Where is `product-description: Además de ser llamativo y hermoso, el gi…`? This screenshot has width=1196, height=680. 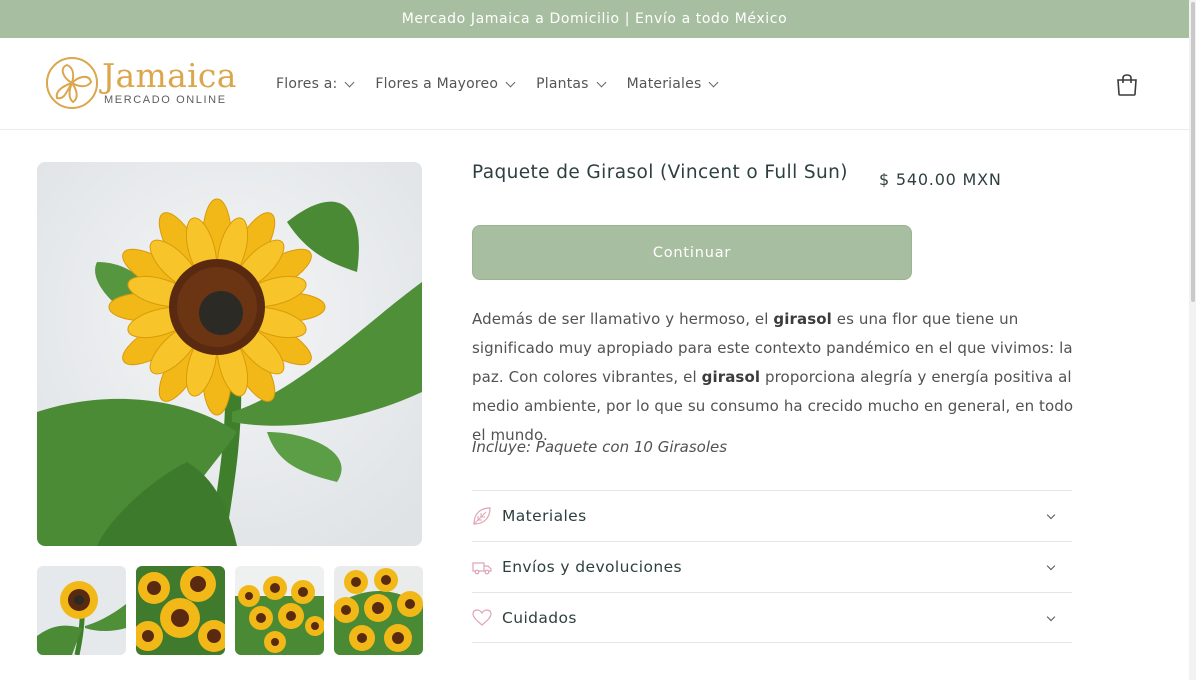
product-description: Además de ser llamativo y hermoso, el gi… is located at coordinates (777, 377).